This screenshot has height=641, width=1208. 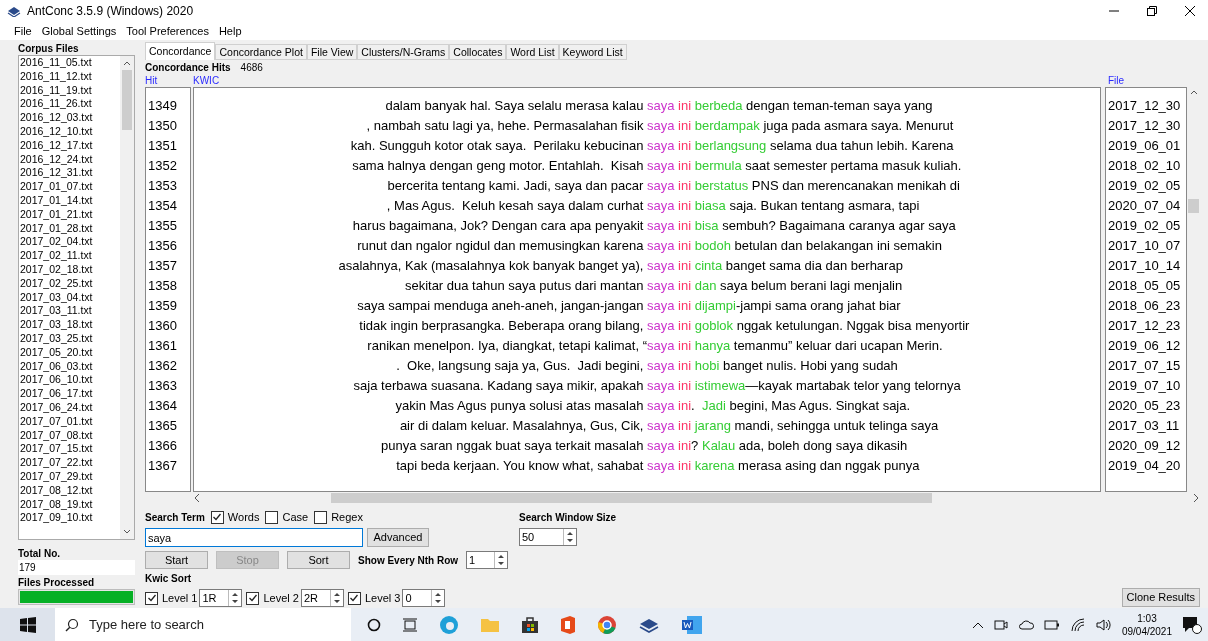 What do you see at coordinates (653, 206) in the screenshot?
I see `kwic-line: , Mas Agus. Keluh kesah saya dalam curhat saya ini biasa saja. Bukan tentang asmara, tapi` at bounding box center [653, 206].